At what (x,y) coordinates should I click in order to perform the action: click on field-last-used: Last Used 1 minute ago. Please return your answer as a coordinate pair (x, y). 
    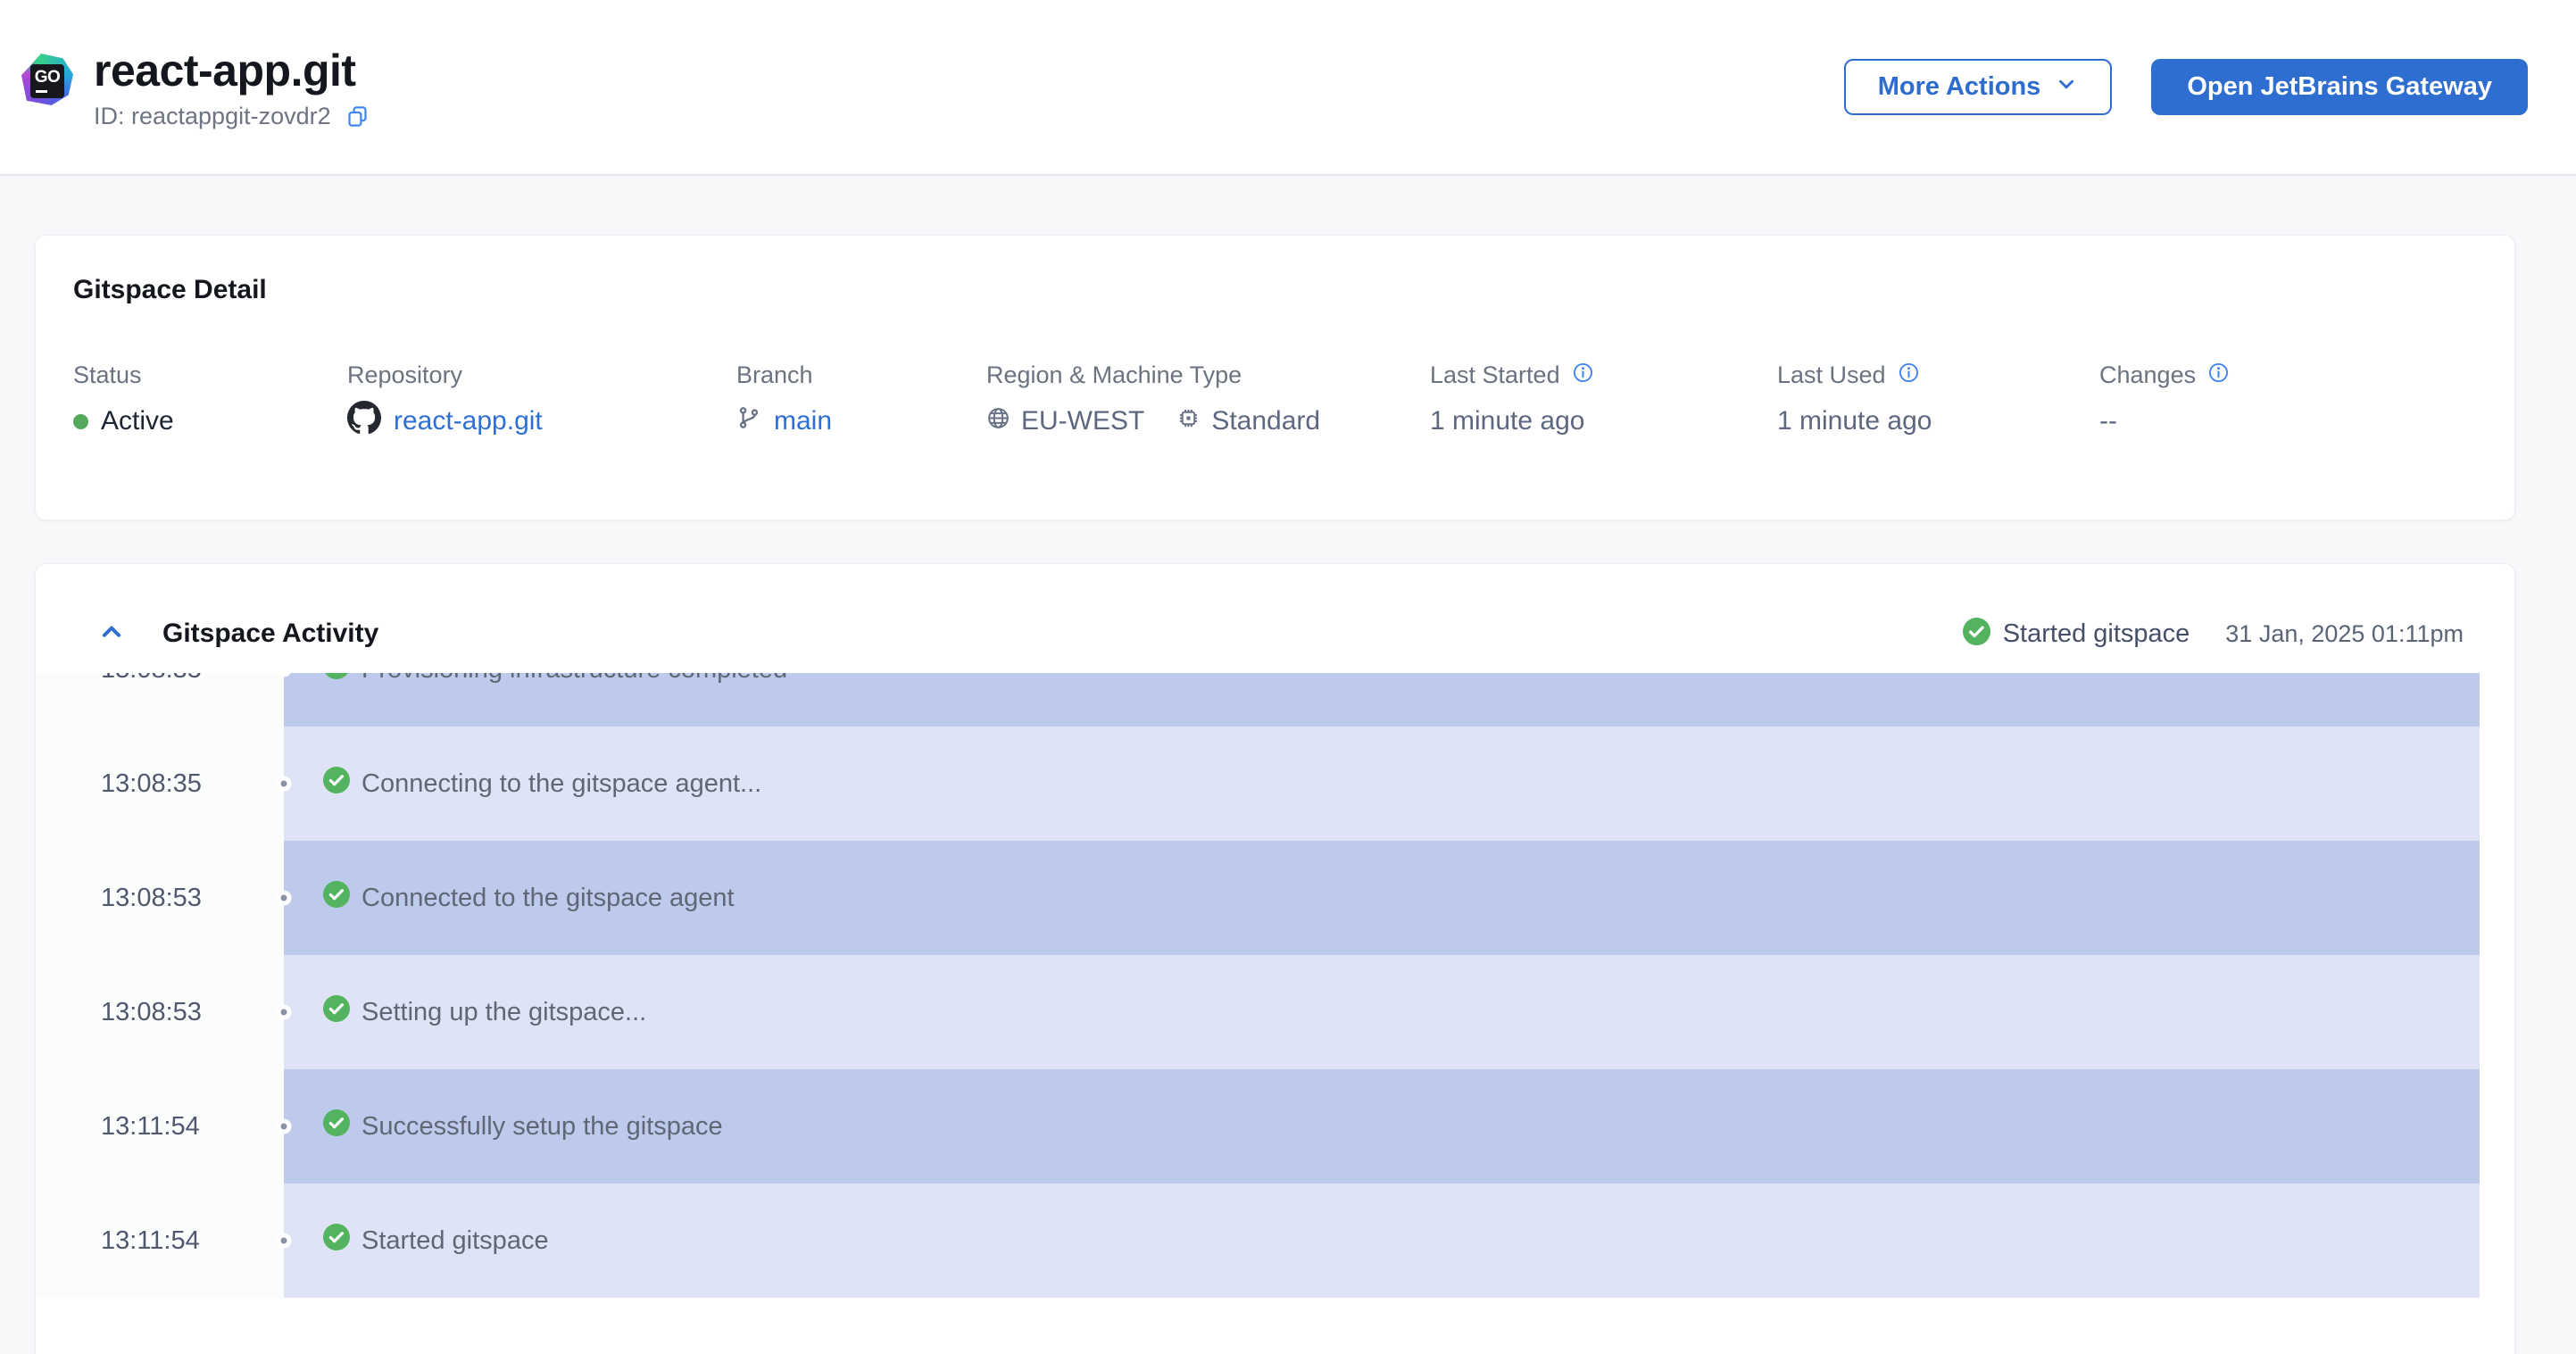
    Looking at the image, I should click on (1938, 400).